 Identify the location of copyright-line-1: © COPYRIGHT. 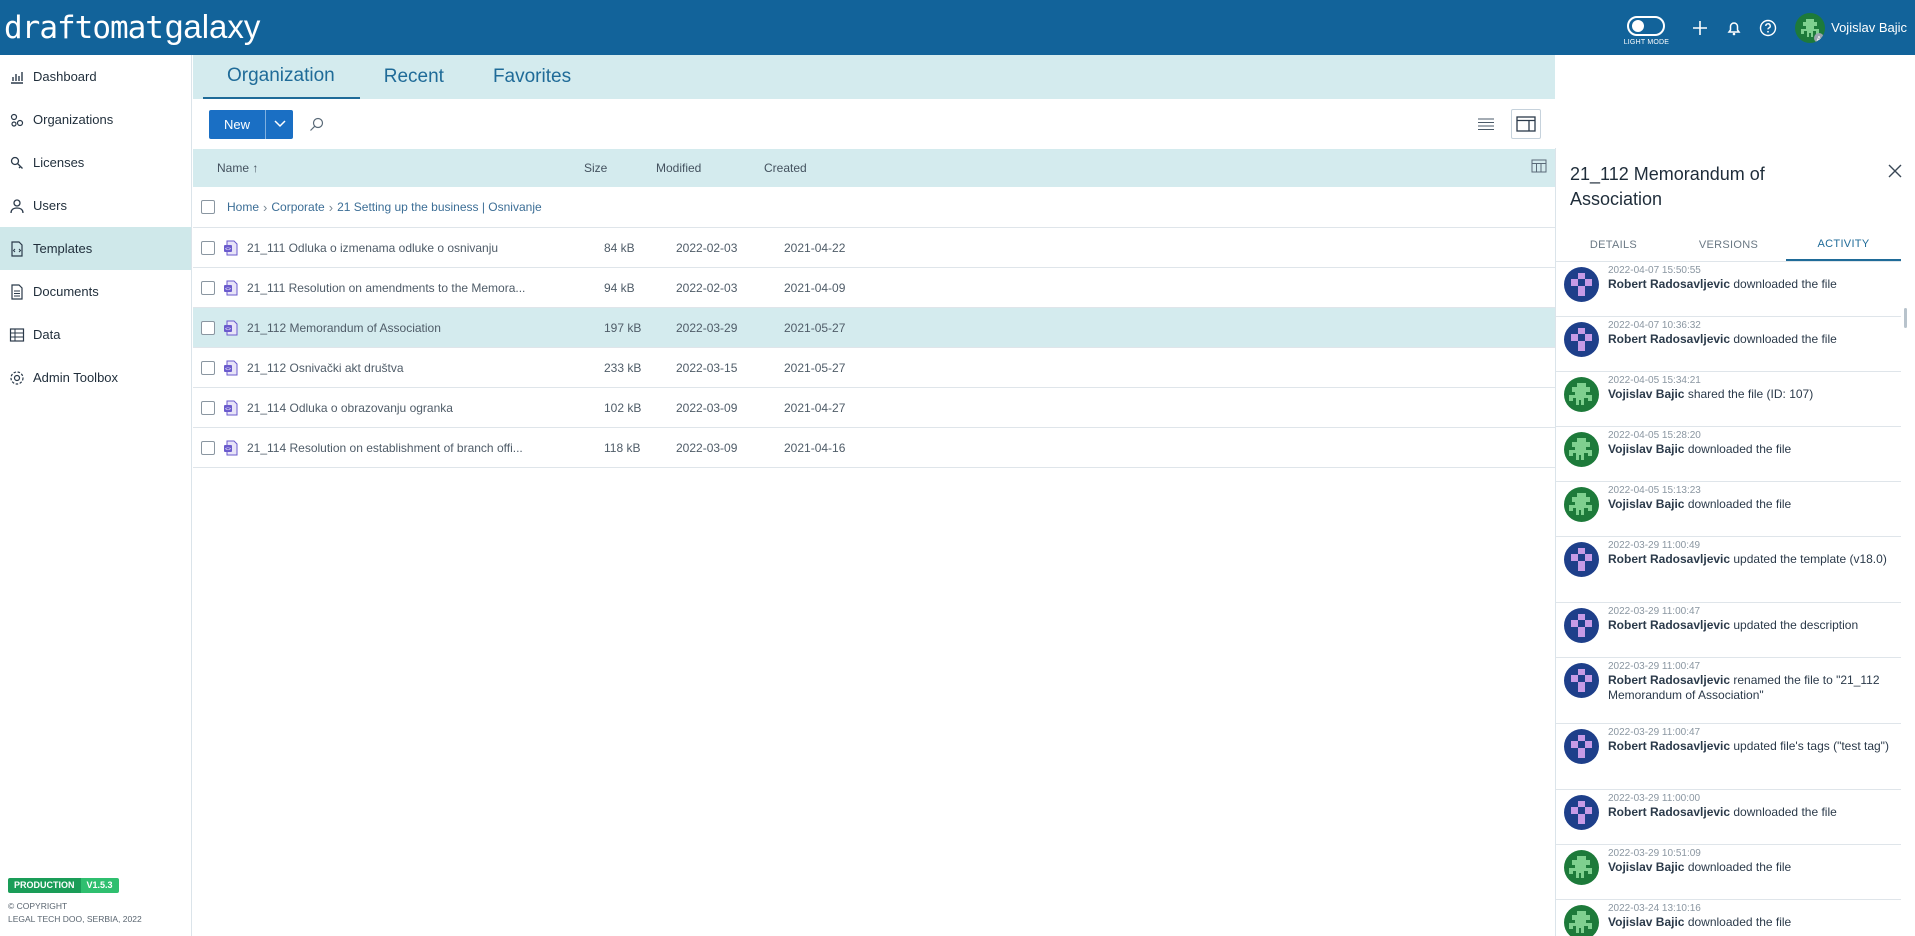
(38, 906).